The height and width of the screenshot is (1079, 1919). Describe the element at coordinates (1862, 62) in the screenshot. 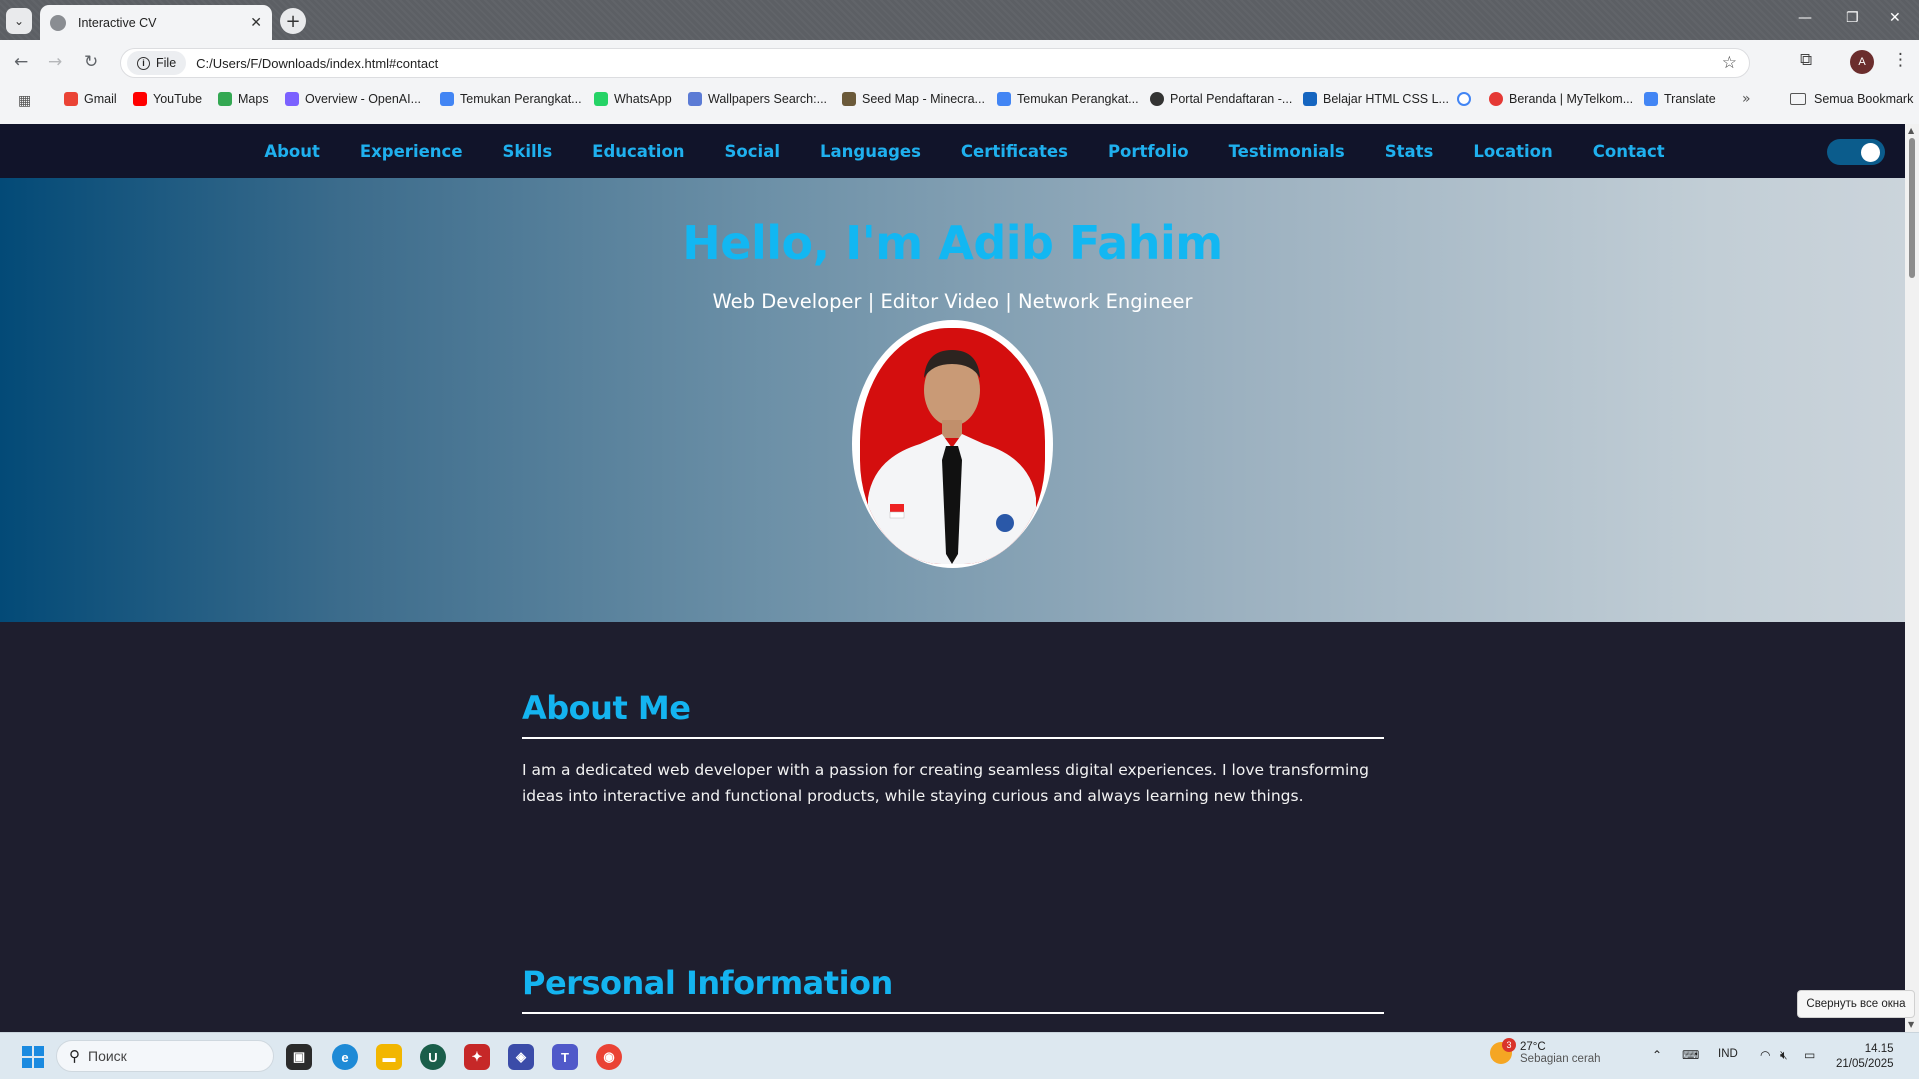

I see `profile-avatar: A` at that location.